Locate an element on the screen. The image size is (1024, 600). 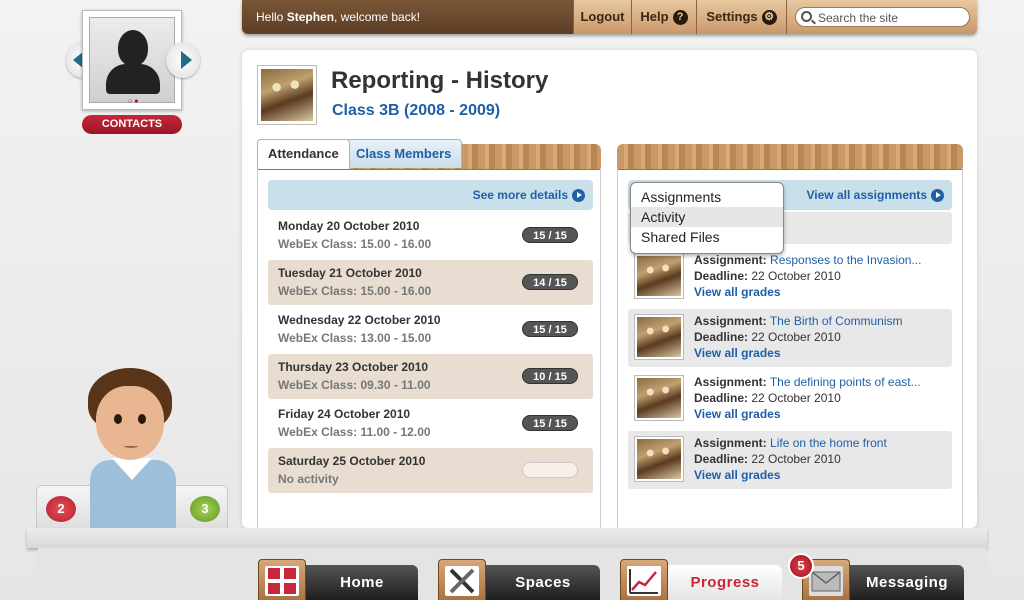
help-label: Help is located at coordinates (654, 16).